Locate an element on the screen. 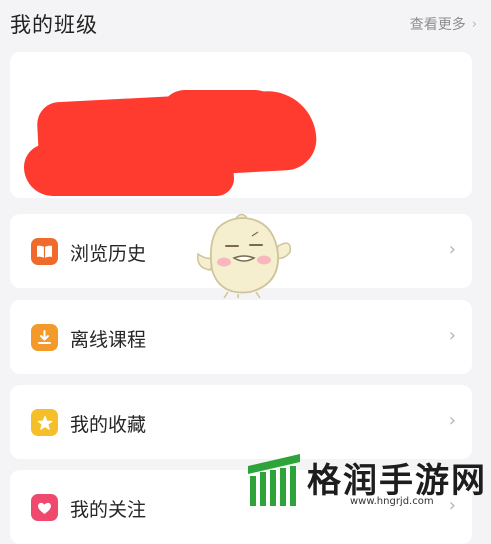 Image resolution: width=491 pixels, height=544 pixels. site-watermark: 格润手游网 www.hngrjd.com is located at coordinates (368, 481).